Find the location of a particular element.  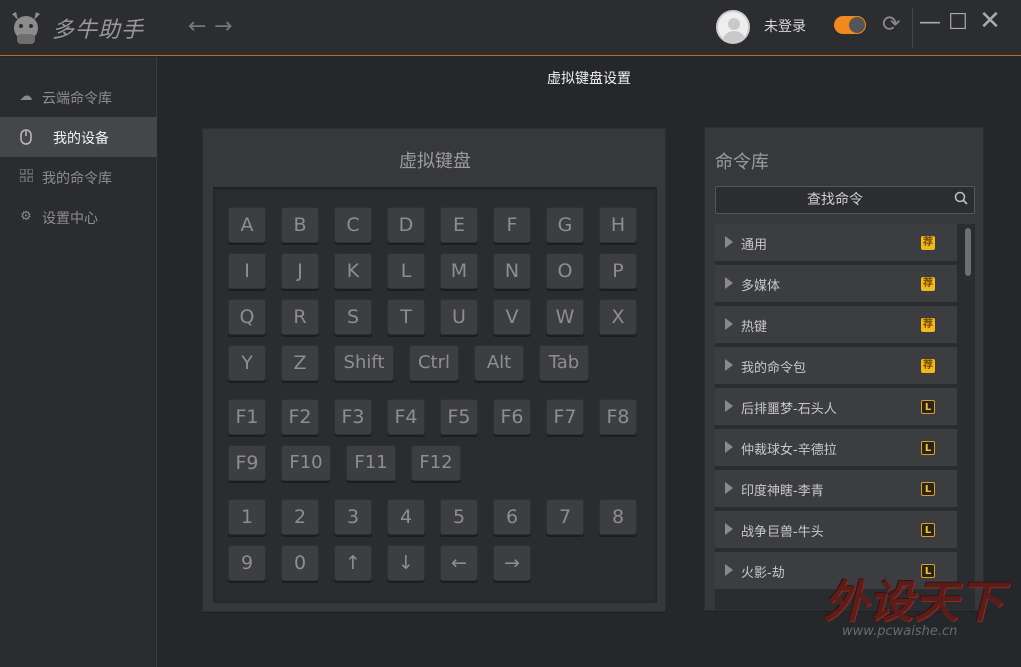

key-f8: F8 is located at coordinates (618, 417).